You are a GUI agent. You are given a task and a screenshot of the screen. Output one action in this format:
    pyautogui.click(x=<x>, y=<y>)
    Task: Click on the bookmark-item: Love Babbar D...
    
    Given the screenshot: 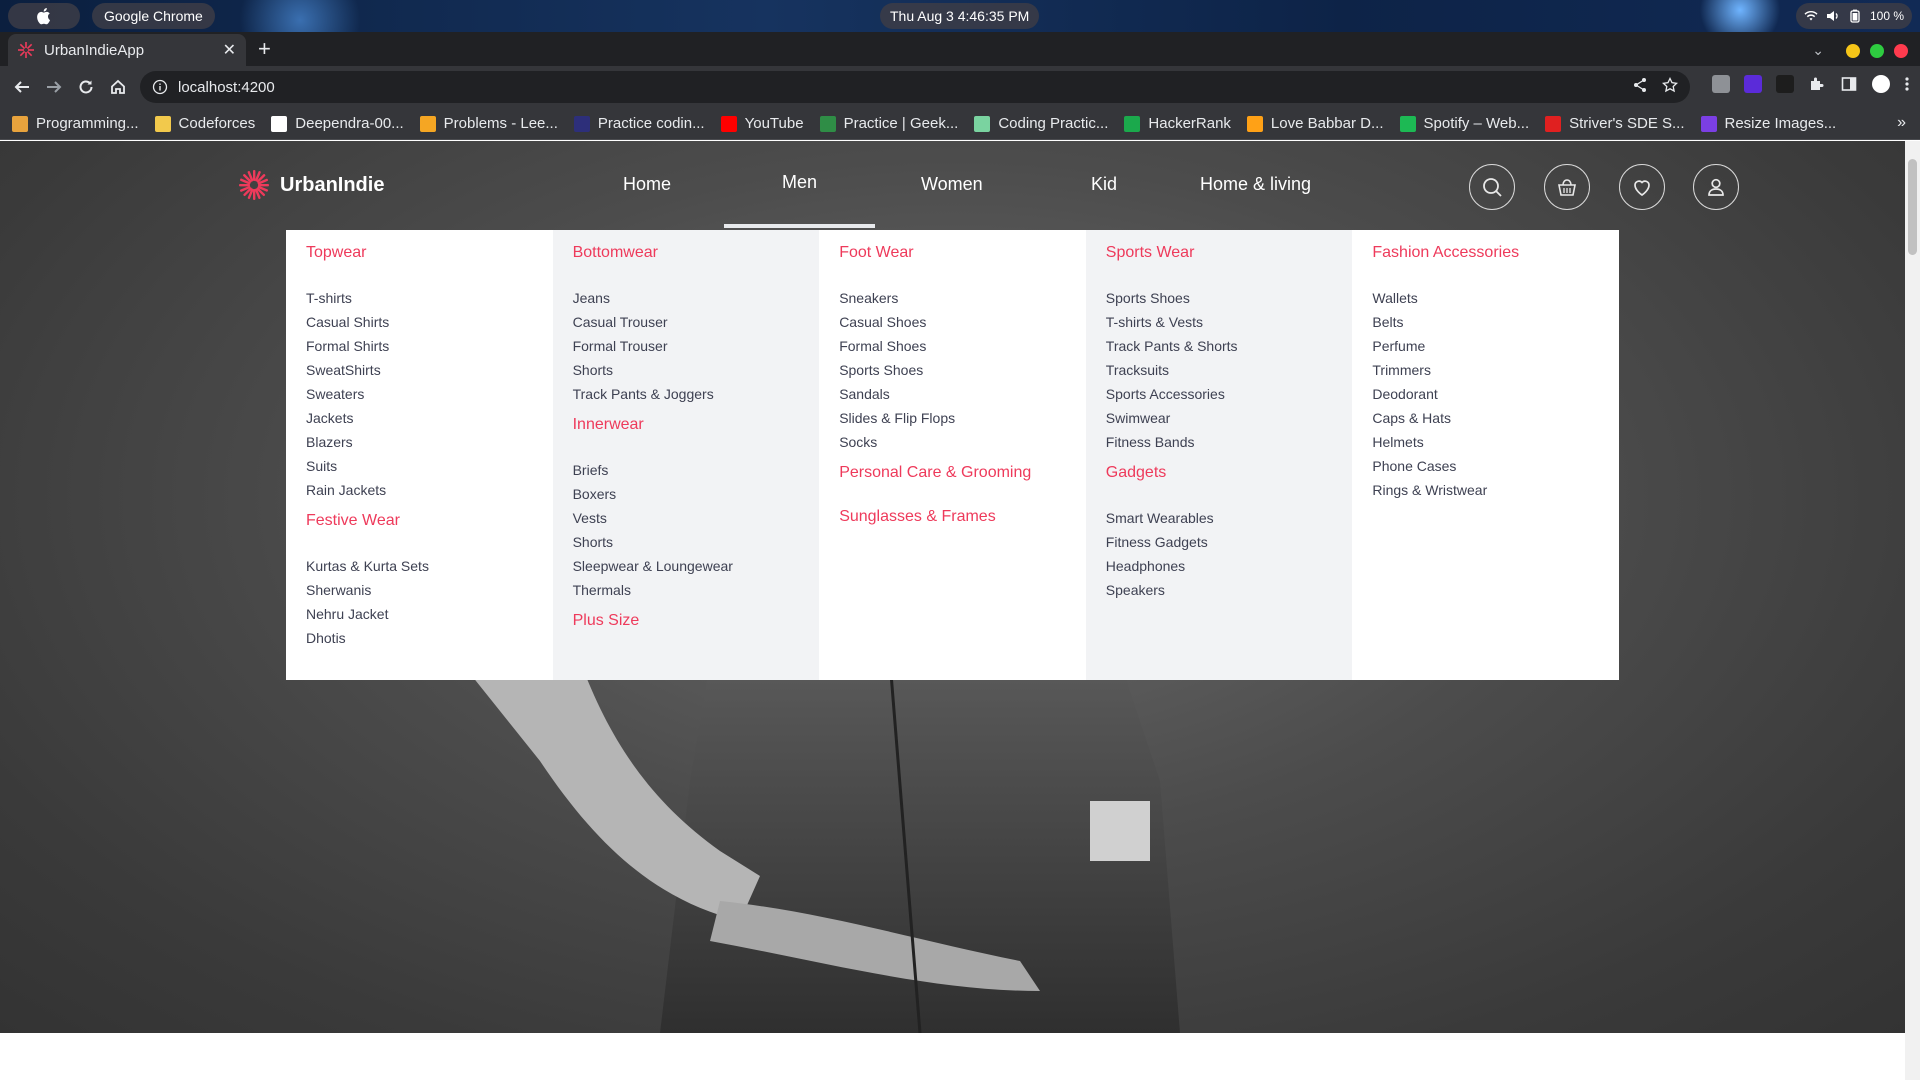 What is the action you would take?
    pyautogui.click(x=1315, y=123)
    